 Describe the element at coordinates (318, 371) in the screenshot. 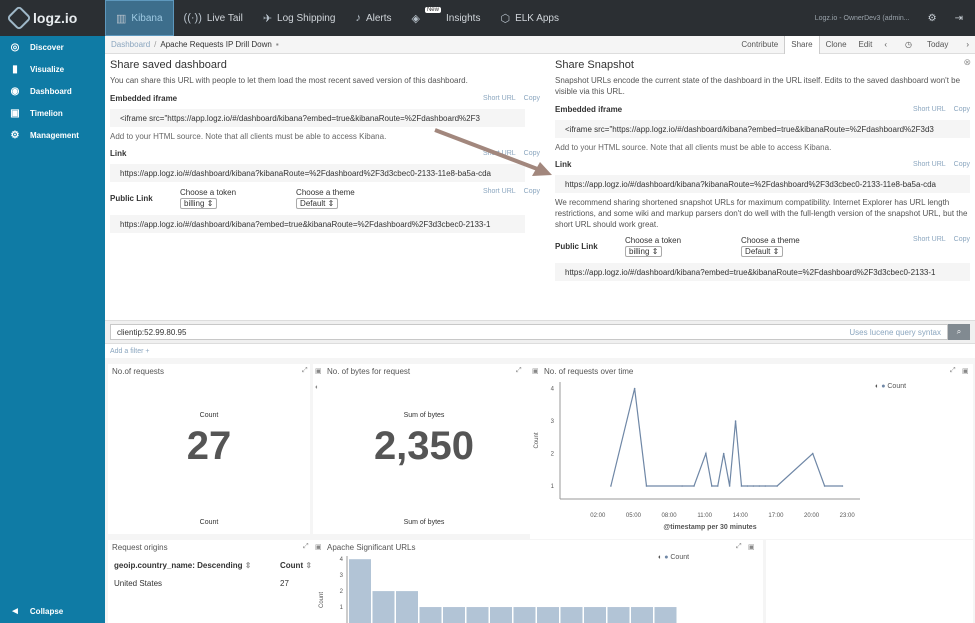

I see `camera-icon: ▣` at that location.